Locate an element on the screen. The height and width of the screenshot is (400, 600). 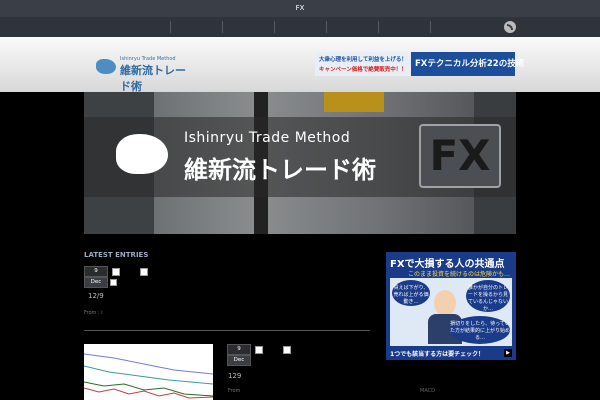
site-logo: Ishinryu Trade Method 維新流トレード術 is located at coordinates (146, 74).